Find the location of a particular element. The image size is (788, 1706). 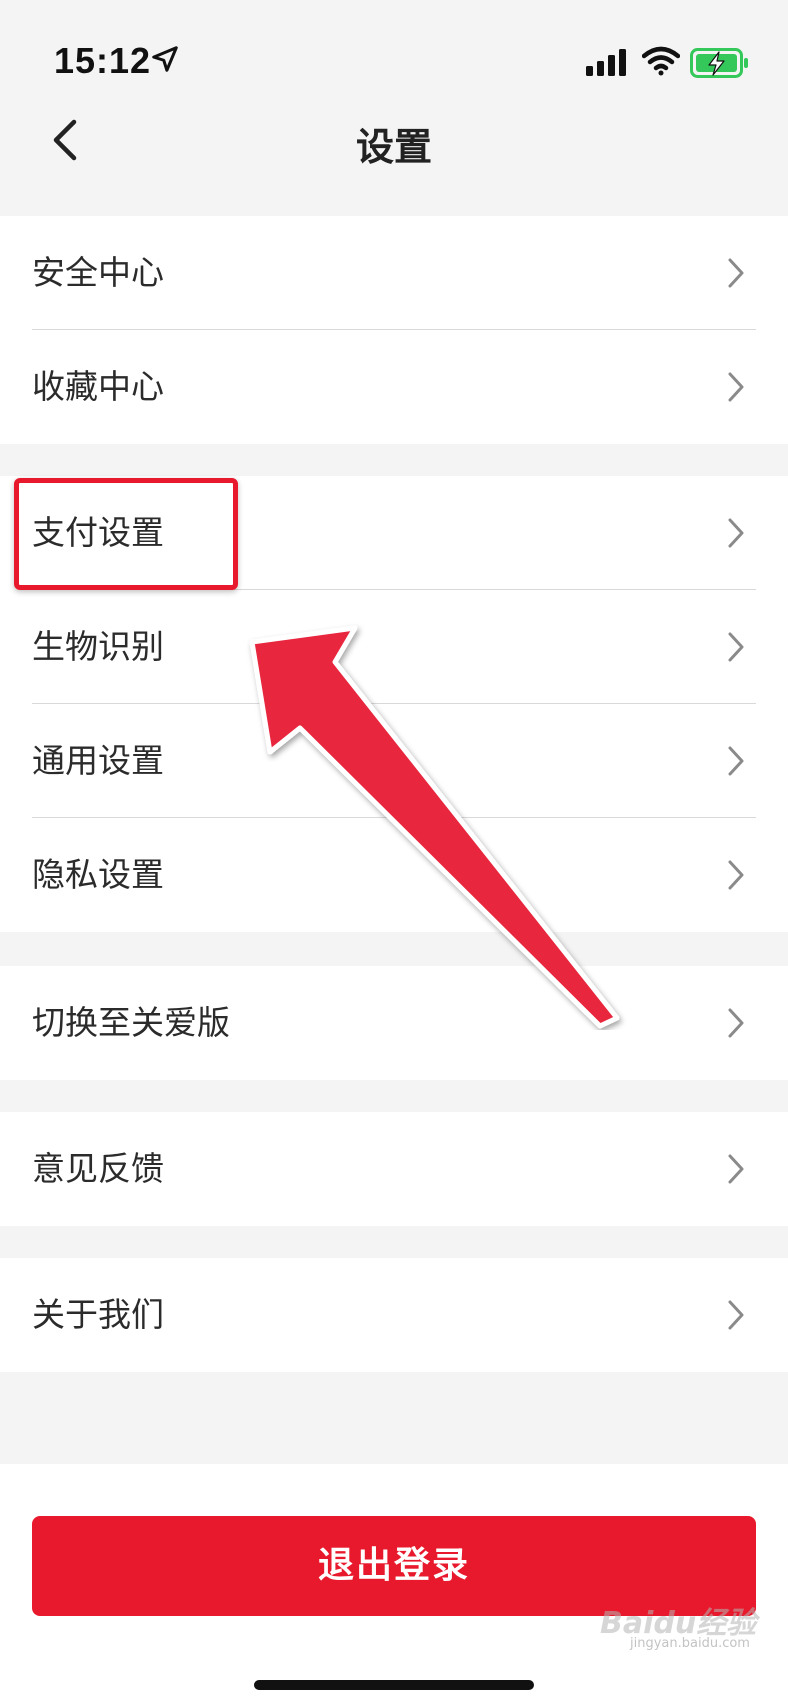

nav-bar: 设置 is located at coordinates (394, 140).